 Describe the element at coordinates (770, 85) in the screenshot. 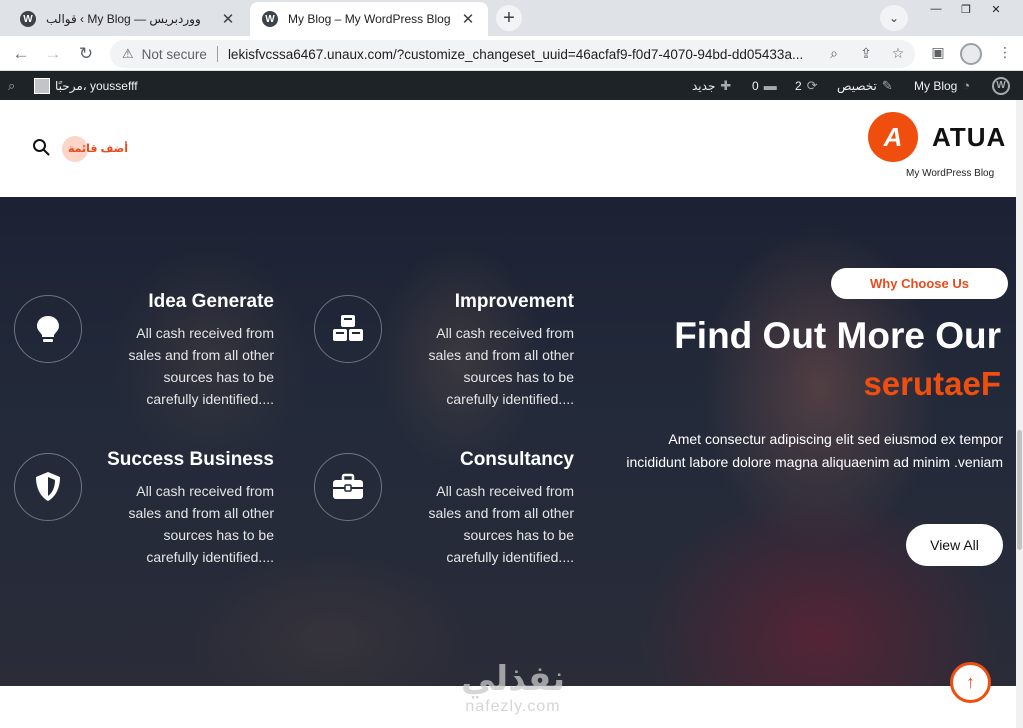

I see `comment-icon: ▬` at that location.